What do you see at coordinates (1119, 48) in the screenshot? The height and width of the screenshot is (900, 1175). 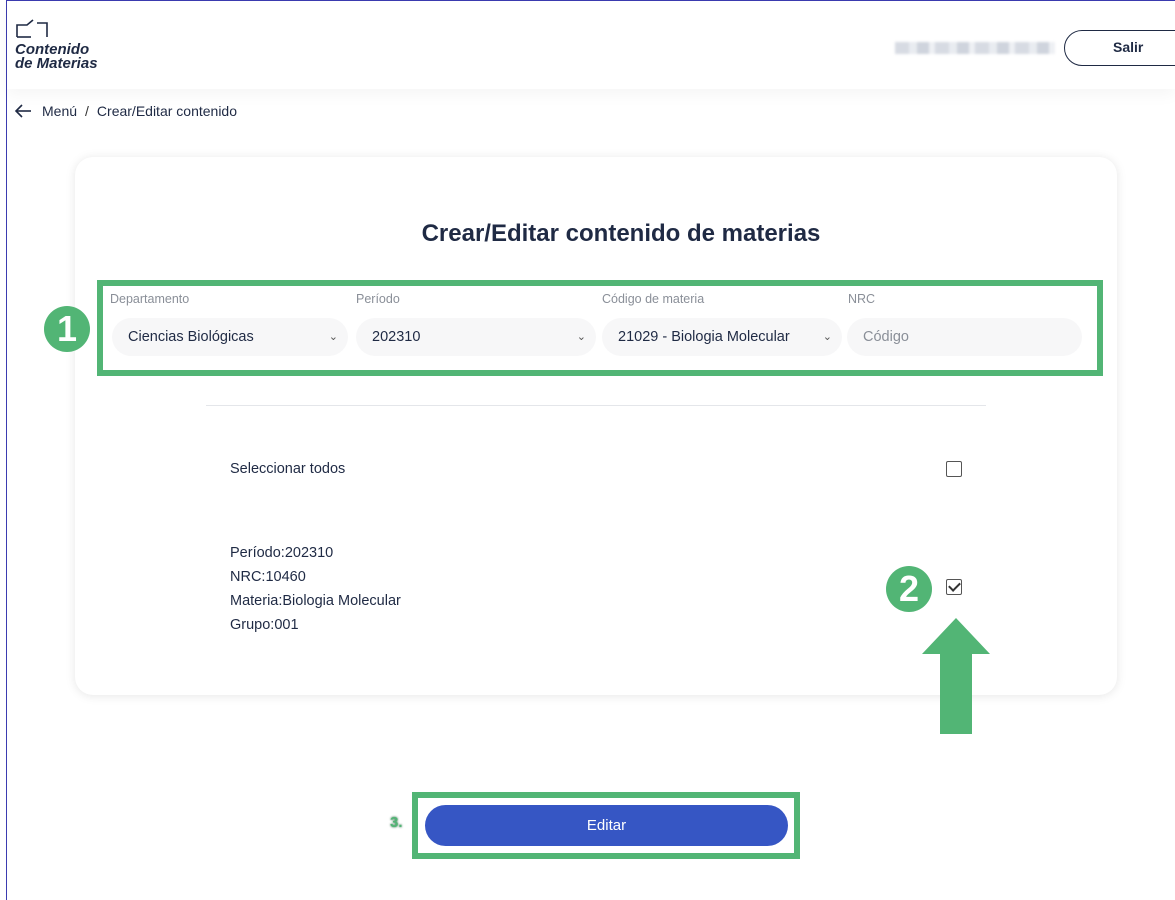 I see `logout-button: Salir` at bounding box center [1119, 48].